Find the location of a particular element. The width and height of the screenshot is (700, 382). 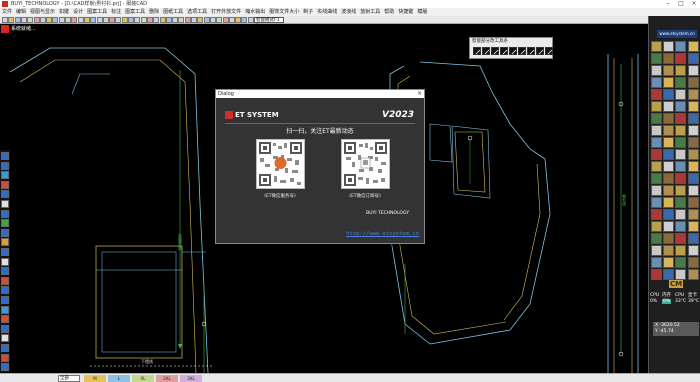

size-swatch: 2XL is located at coordinates (167, 378).